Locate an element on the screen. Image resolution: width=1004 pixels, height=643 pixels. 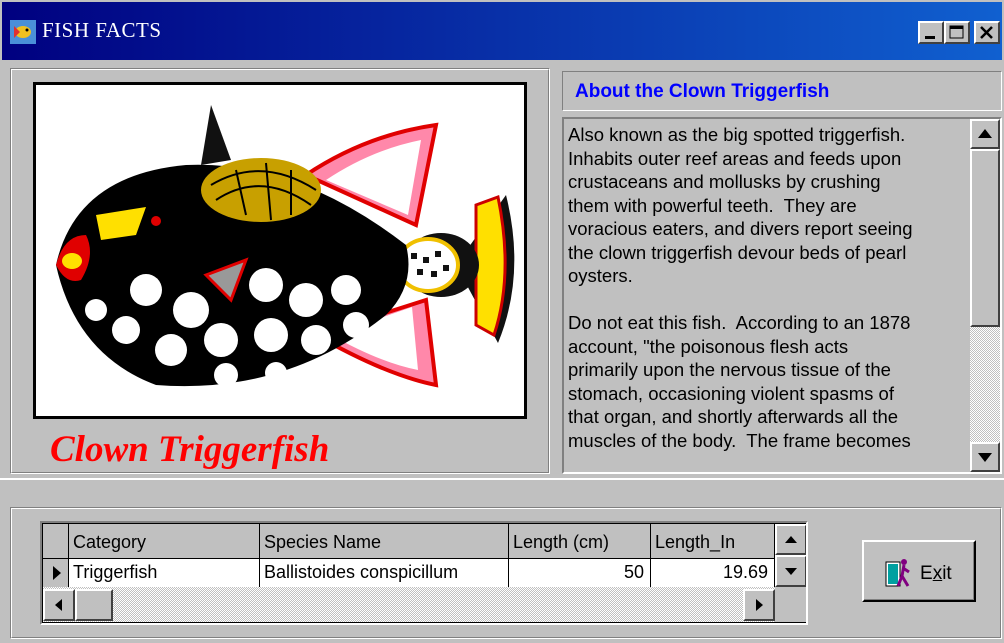
grid-scroll-up-button is located at coordinates (790, 539).